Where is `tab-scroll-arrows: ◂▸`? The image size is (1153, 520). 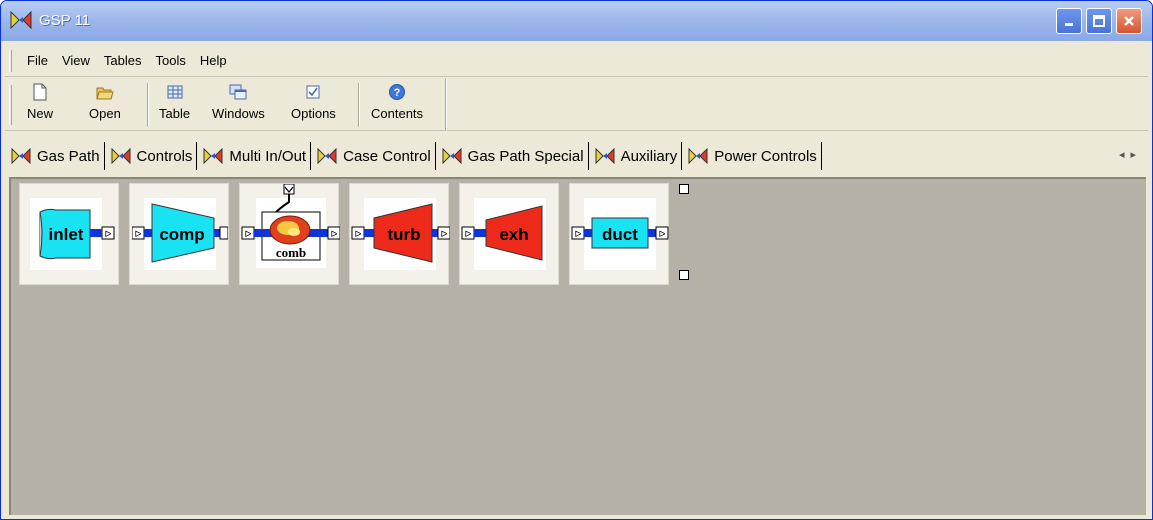 tab-scroll-arrows: ◂▸ is located at coordinates (1130, 154).